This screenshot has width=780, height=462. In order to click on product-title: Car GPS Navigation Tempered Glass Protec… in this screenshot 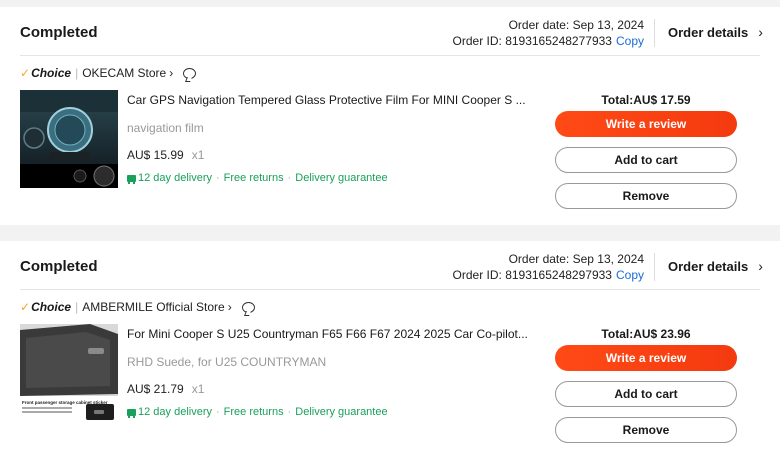, I will do `click(326, 100)`.